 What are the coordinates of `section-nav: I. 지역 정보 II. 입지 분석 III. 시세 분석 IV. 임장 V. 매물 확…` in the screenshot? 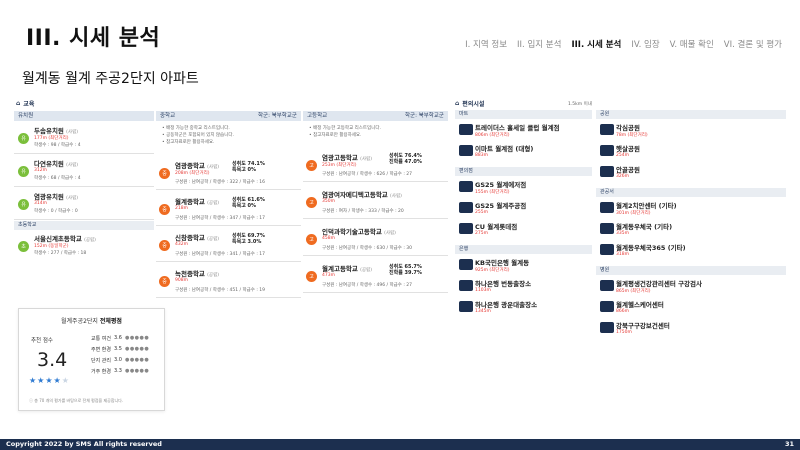 It's located at (623, 44).